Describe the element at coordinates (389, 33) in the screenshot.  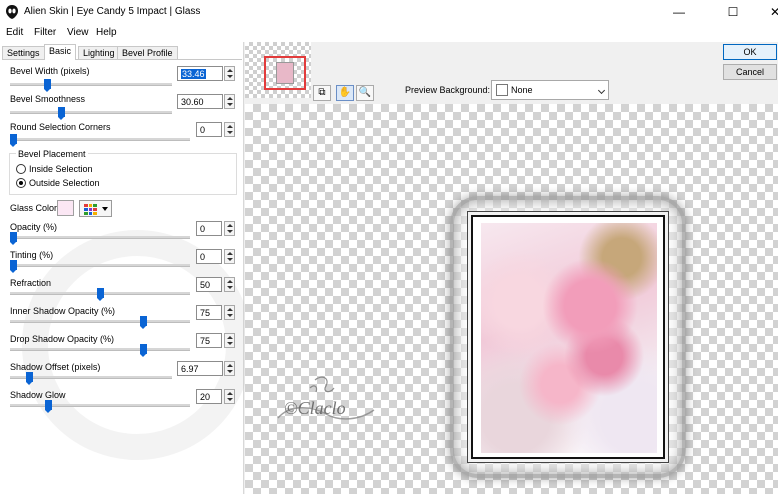
I see `menu-bar: Edit Filter View Help` at that location.